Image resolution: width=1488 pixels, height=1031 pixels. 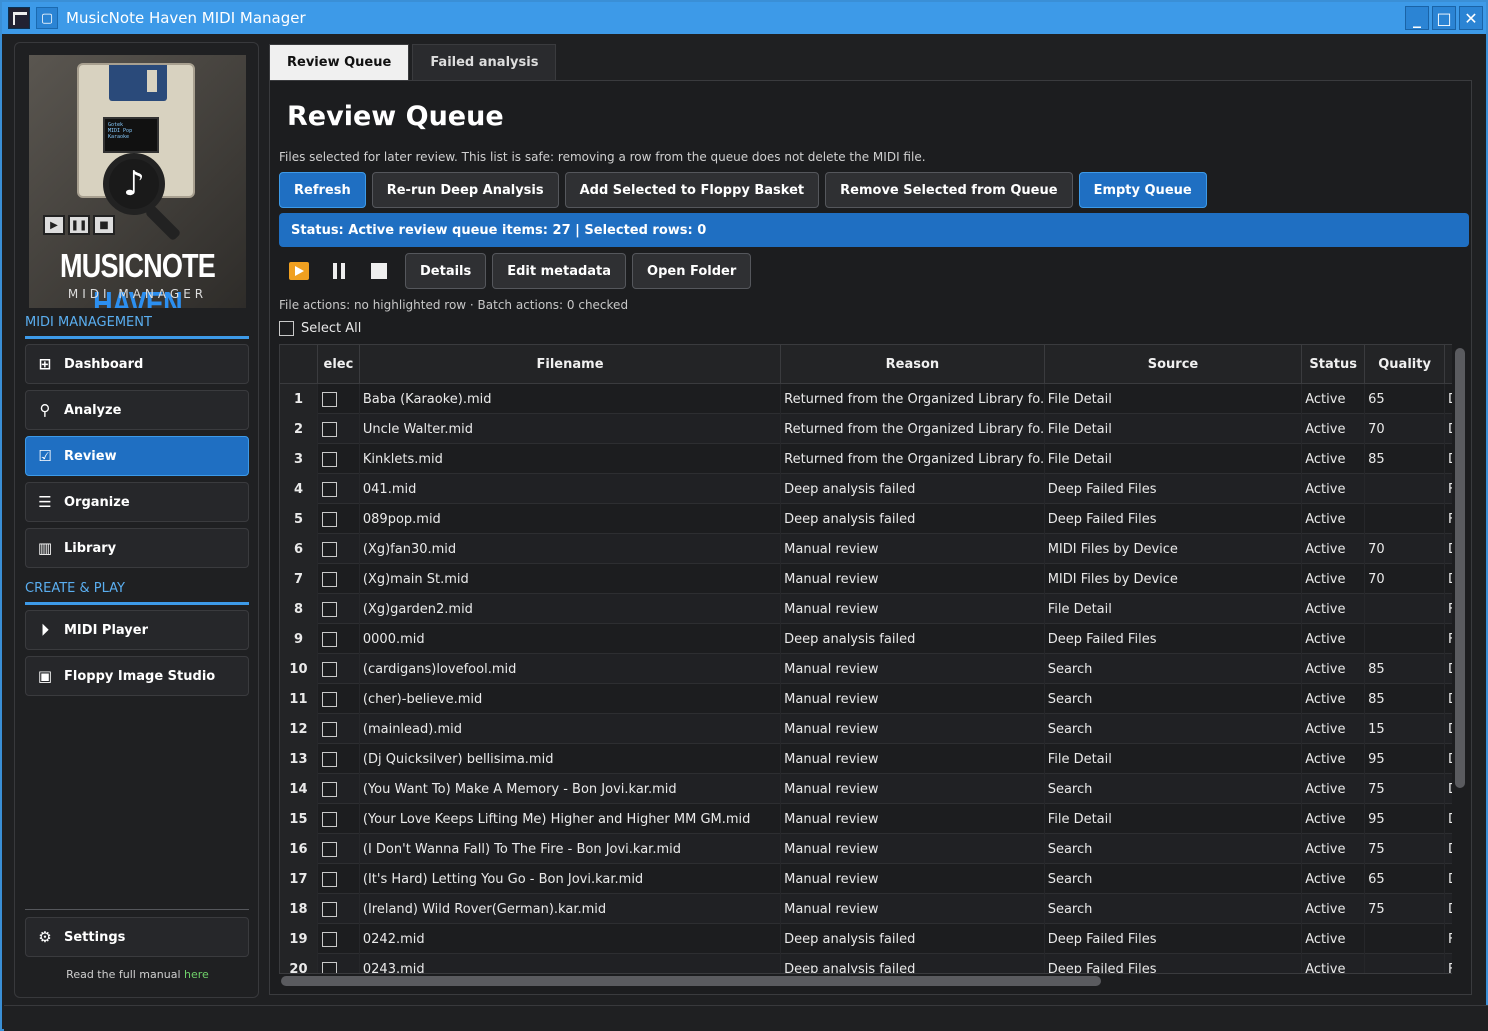 I want to click on cell-quality: 85, so click(x=1405, y=699).